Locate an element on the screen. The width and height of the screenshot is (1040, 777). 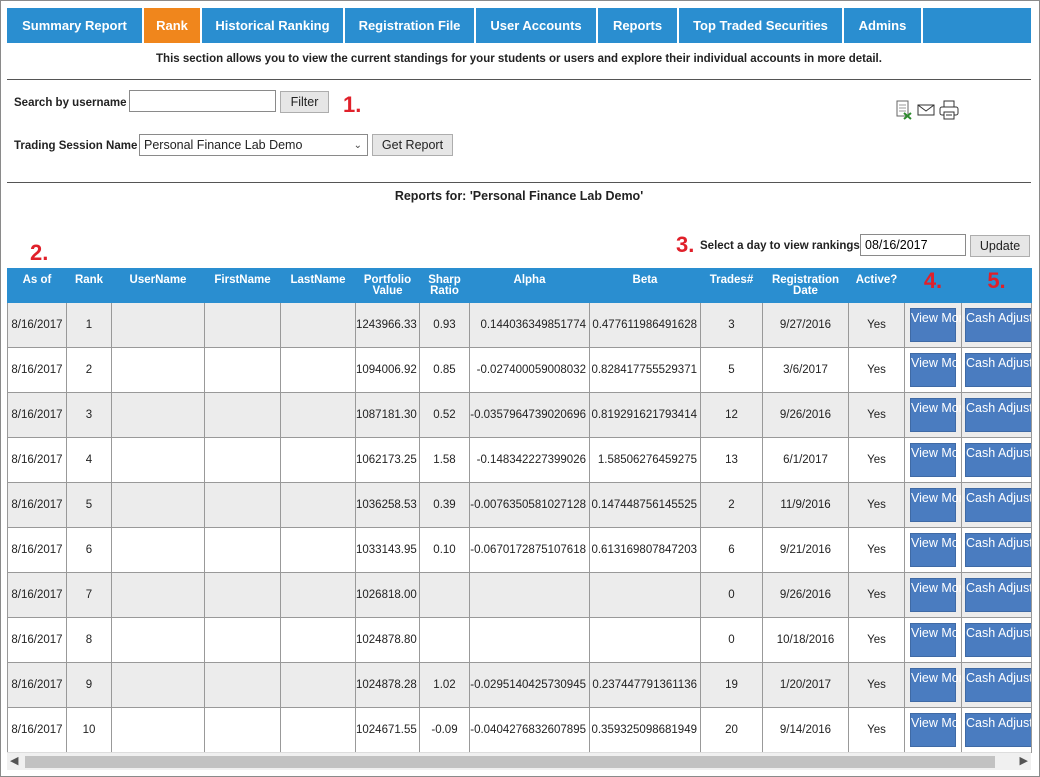
nav-tab-registration-file: Registration File is located at coordinates (410, 25).